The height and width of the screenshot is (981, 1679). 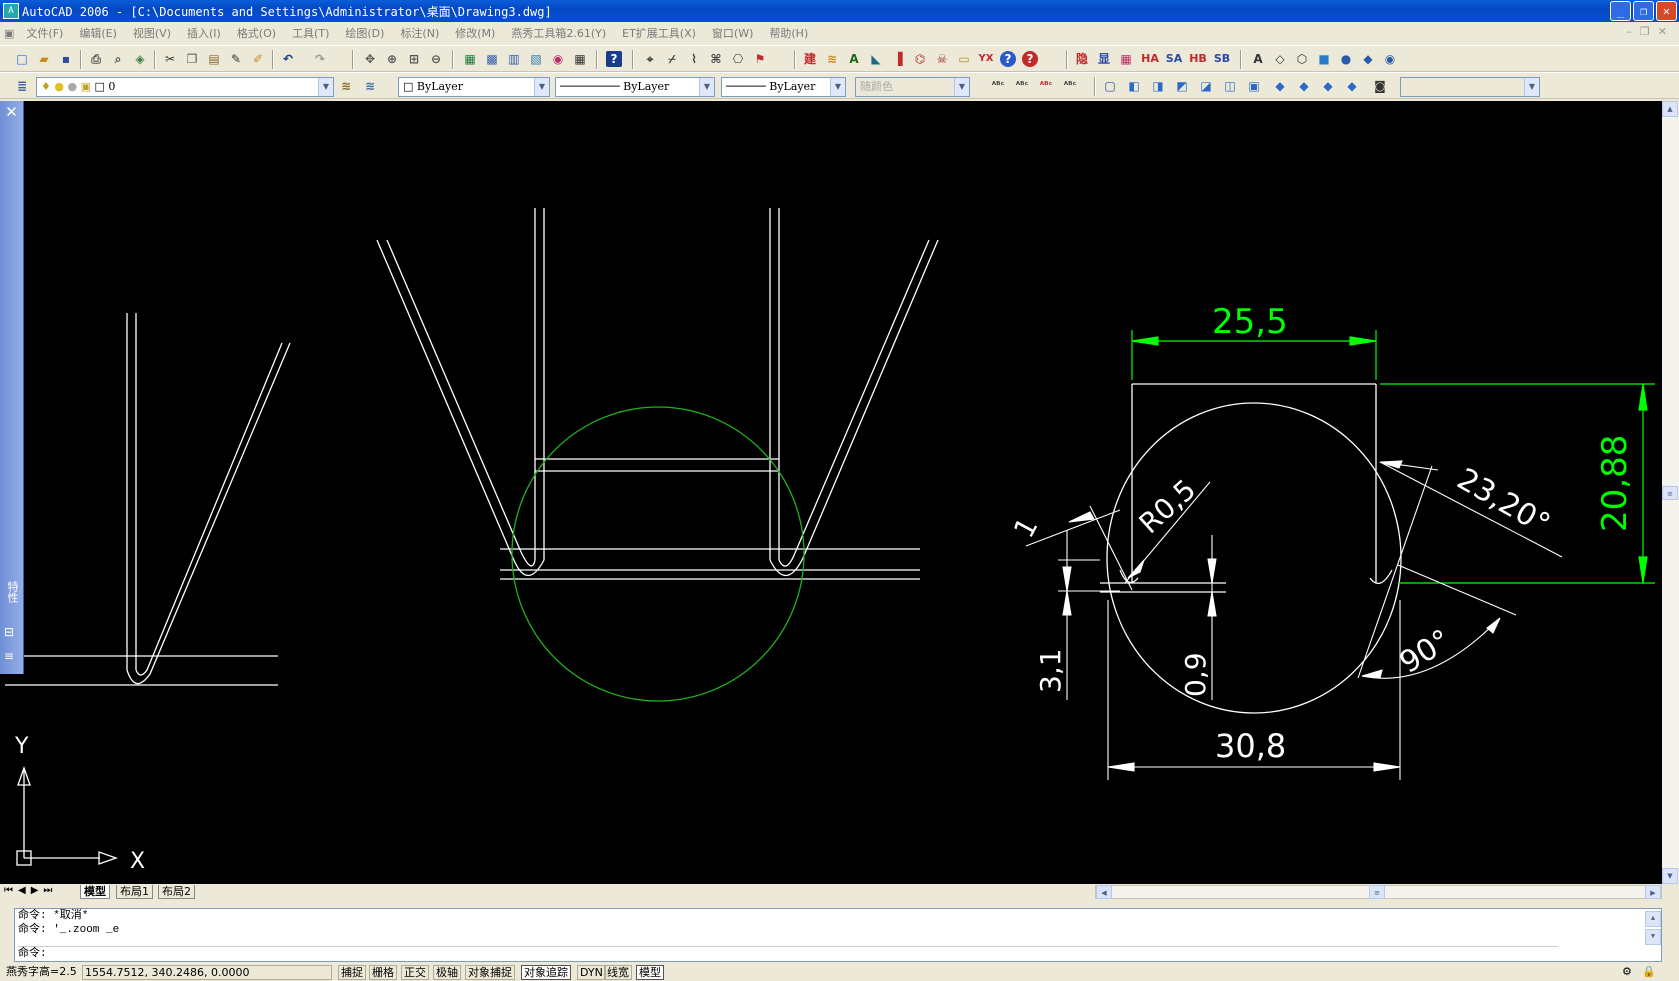 I want to click on text-spell-icon: ᴬᴮᶜ, so click(x=998, y=86).